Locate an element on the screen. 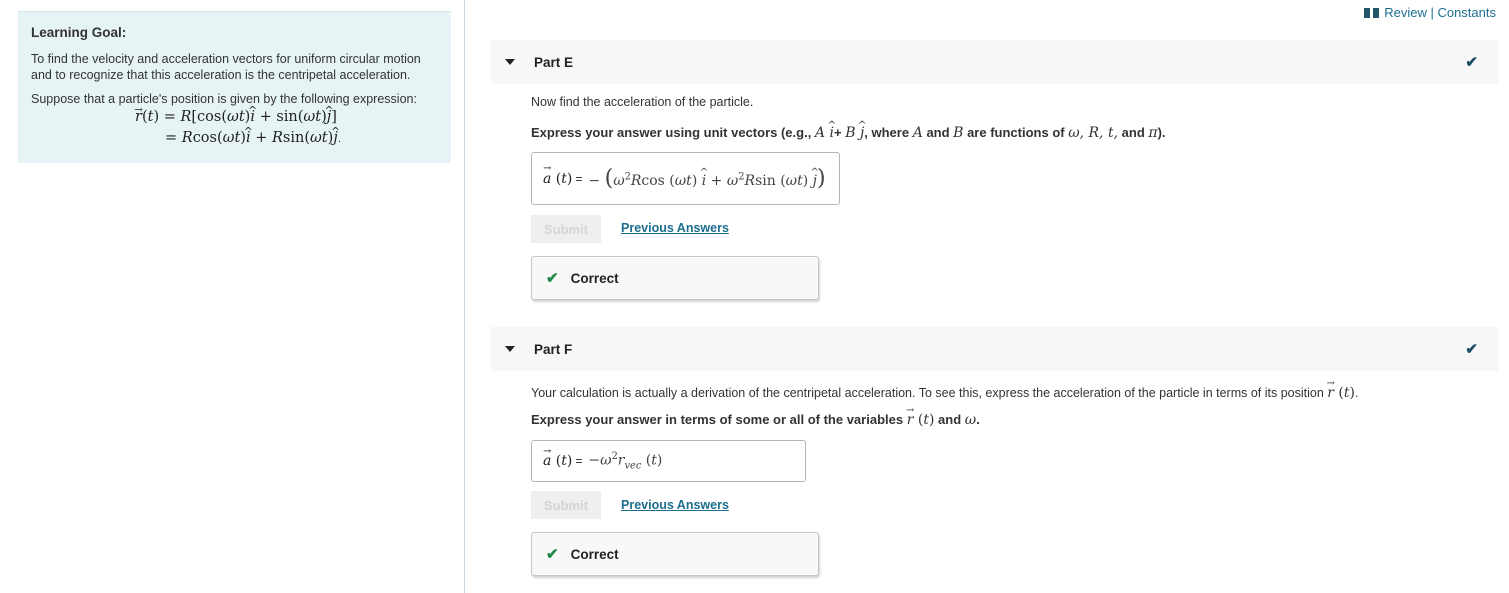 This screenshot has width=1509, height=593. part-f-title: Part F is located at coordinates (553, 349).